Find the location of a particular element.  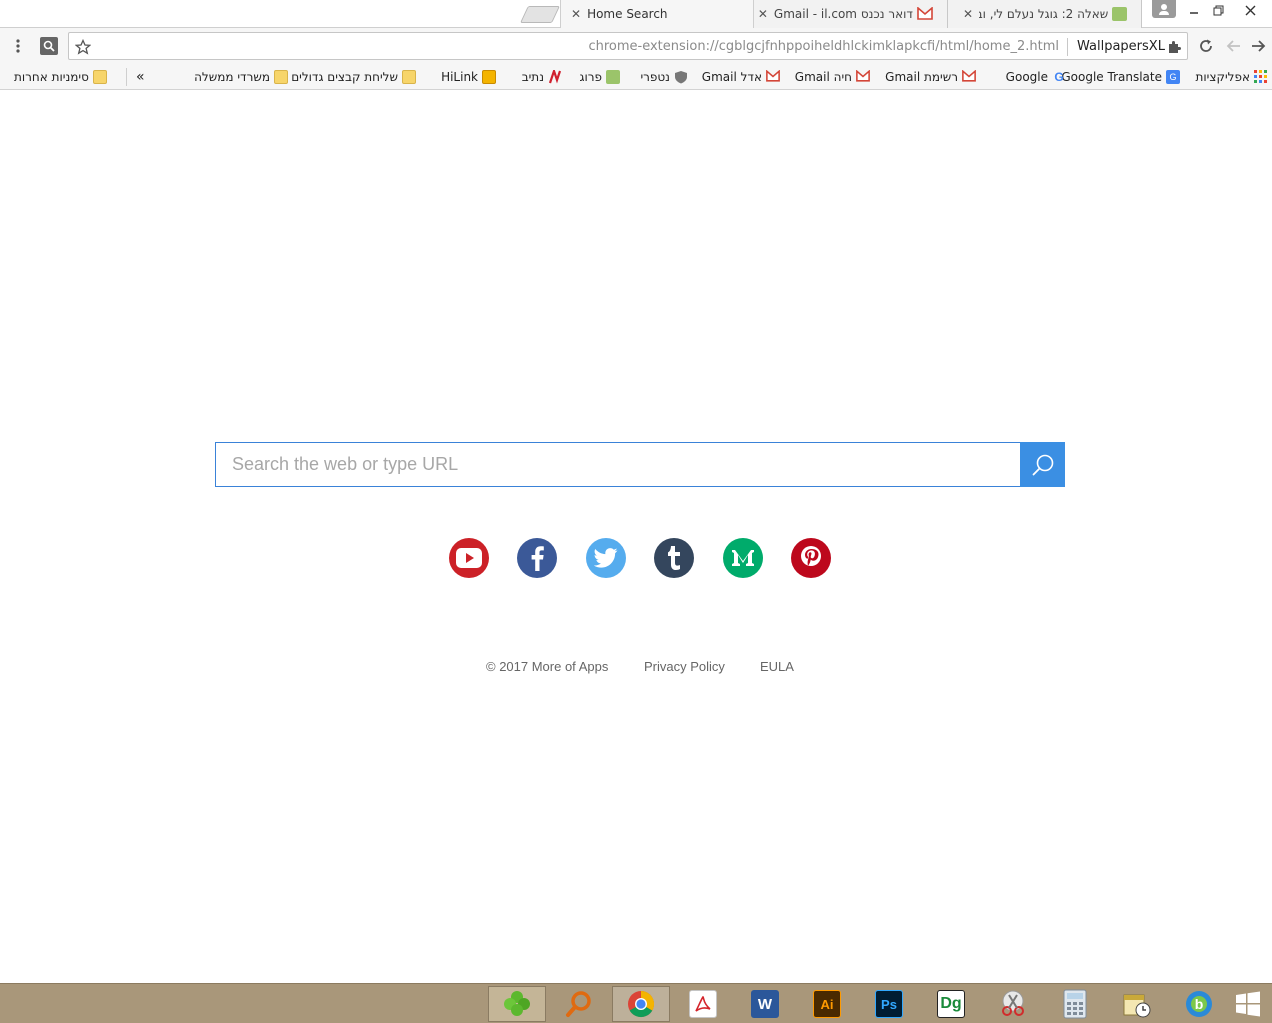

bookmark-google: G Google is located at coordinates (1036, 77).